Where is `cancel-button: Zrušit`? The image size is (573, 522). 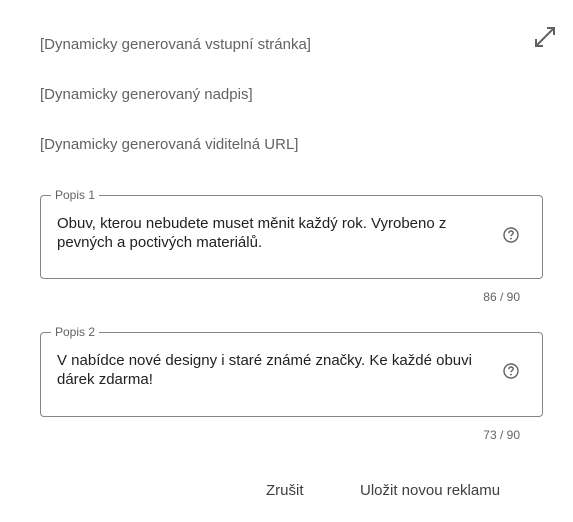 cancel-button: Zrušit is located at coordinates (285, 490).